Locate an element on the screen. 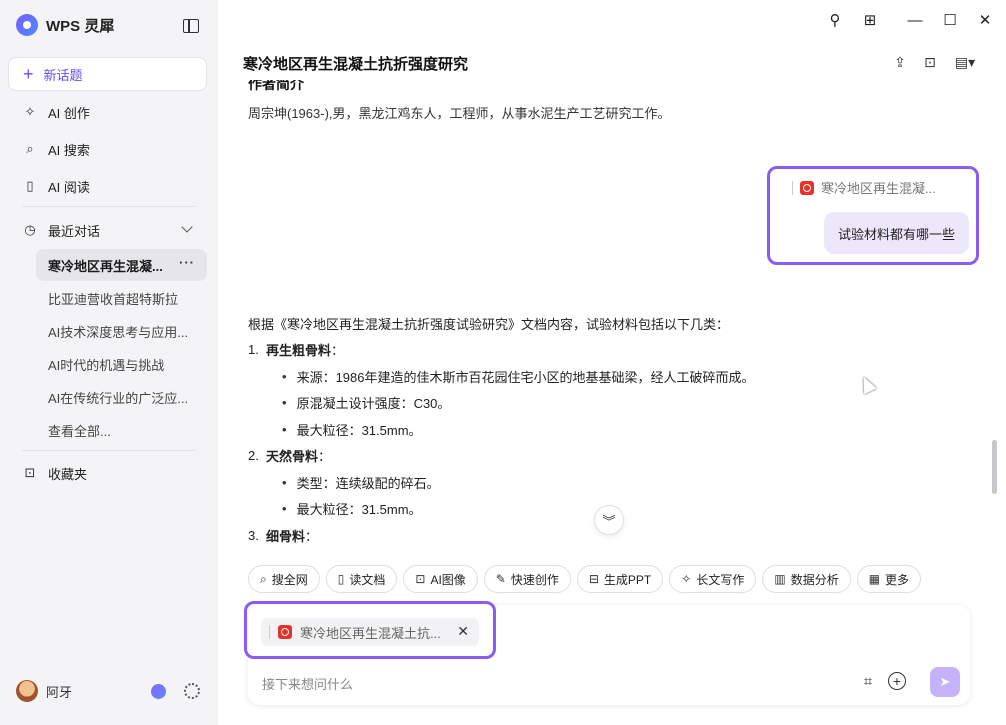 This screenshot has width=1006, height=725. tool-generate-ppt: ⊟ 生成PPT is located at coordinates (620, 579).